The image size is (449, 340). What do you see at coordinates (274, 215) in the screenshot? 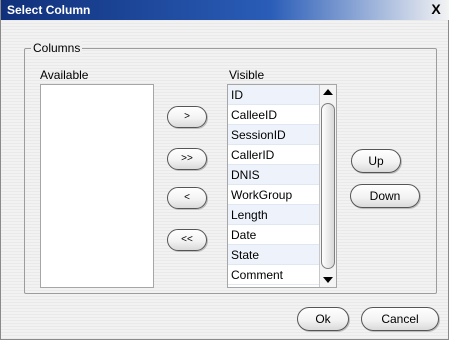
I see `visible-list-item: Length` at bounding box center [274, 215].